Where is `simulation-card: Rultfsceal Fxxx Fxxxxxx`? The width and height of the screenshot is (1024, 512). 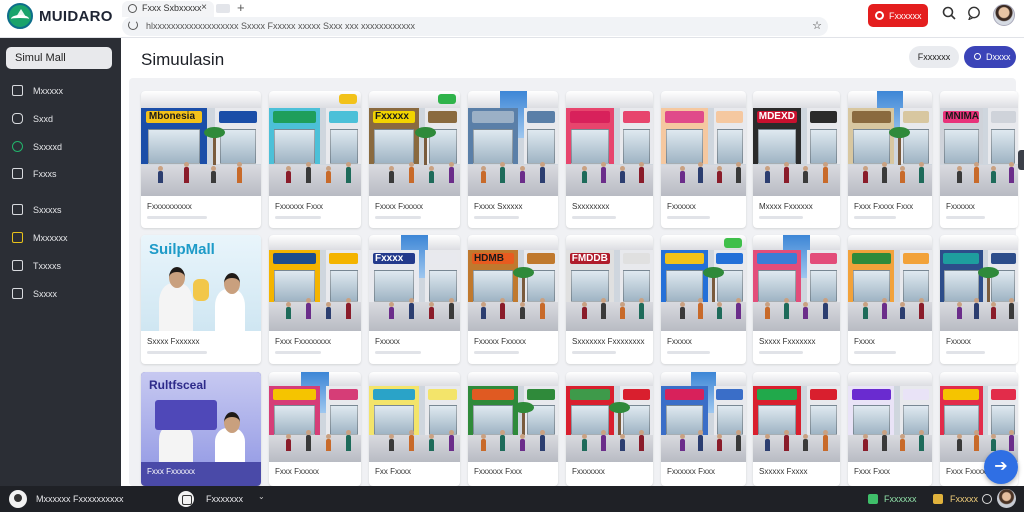
simulation-card: Rultfsceal Fxxx Fxxxxxx is located at coordinates (201, 429).